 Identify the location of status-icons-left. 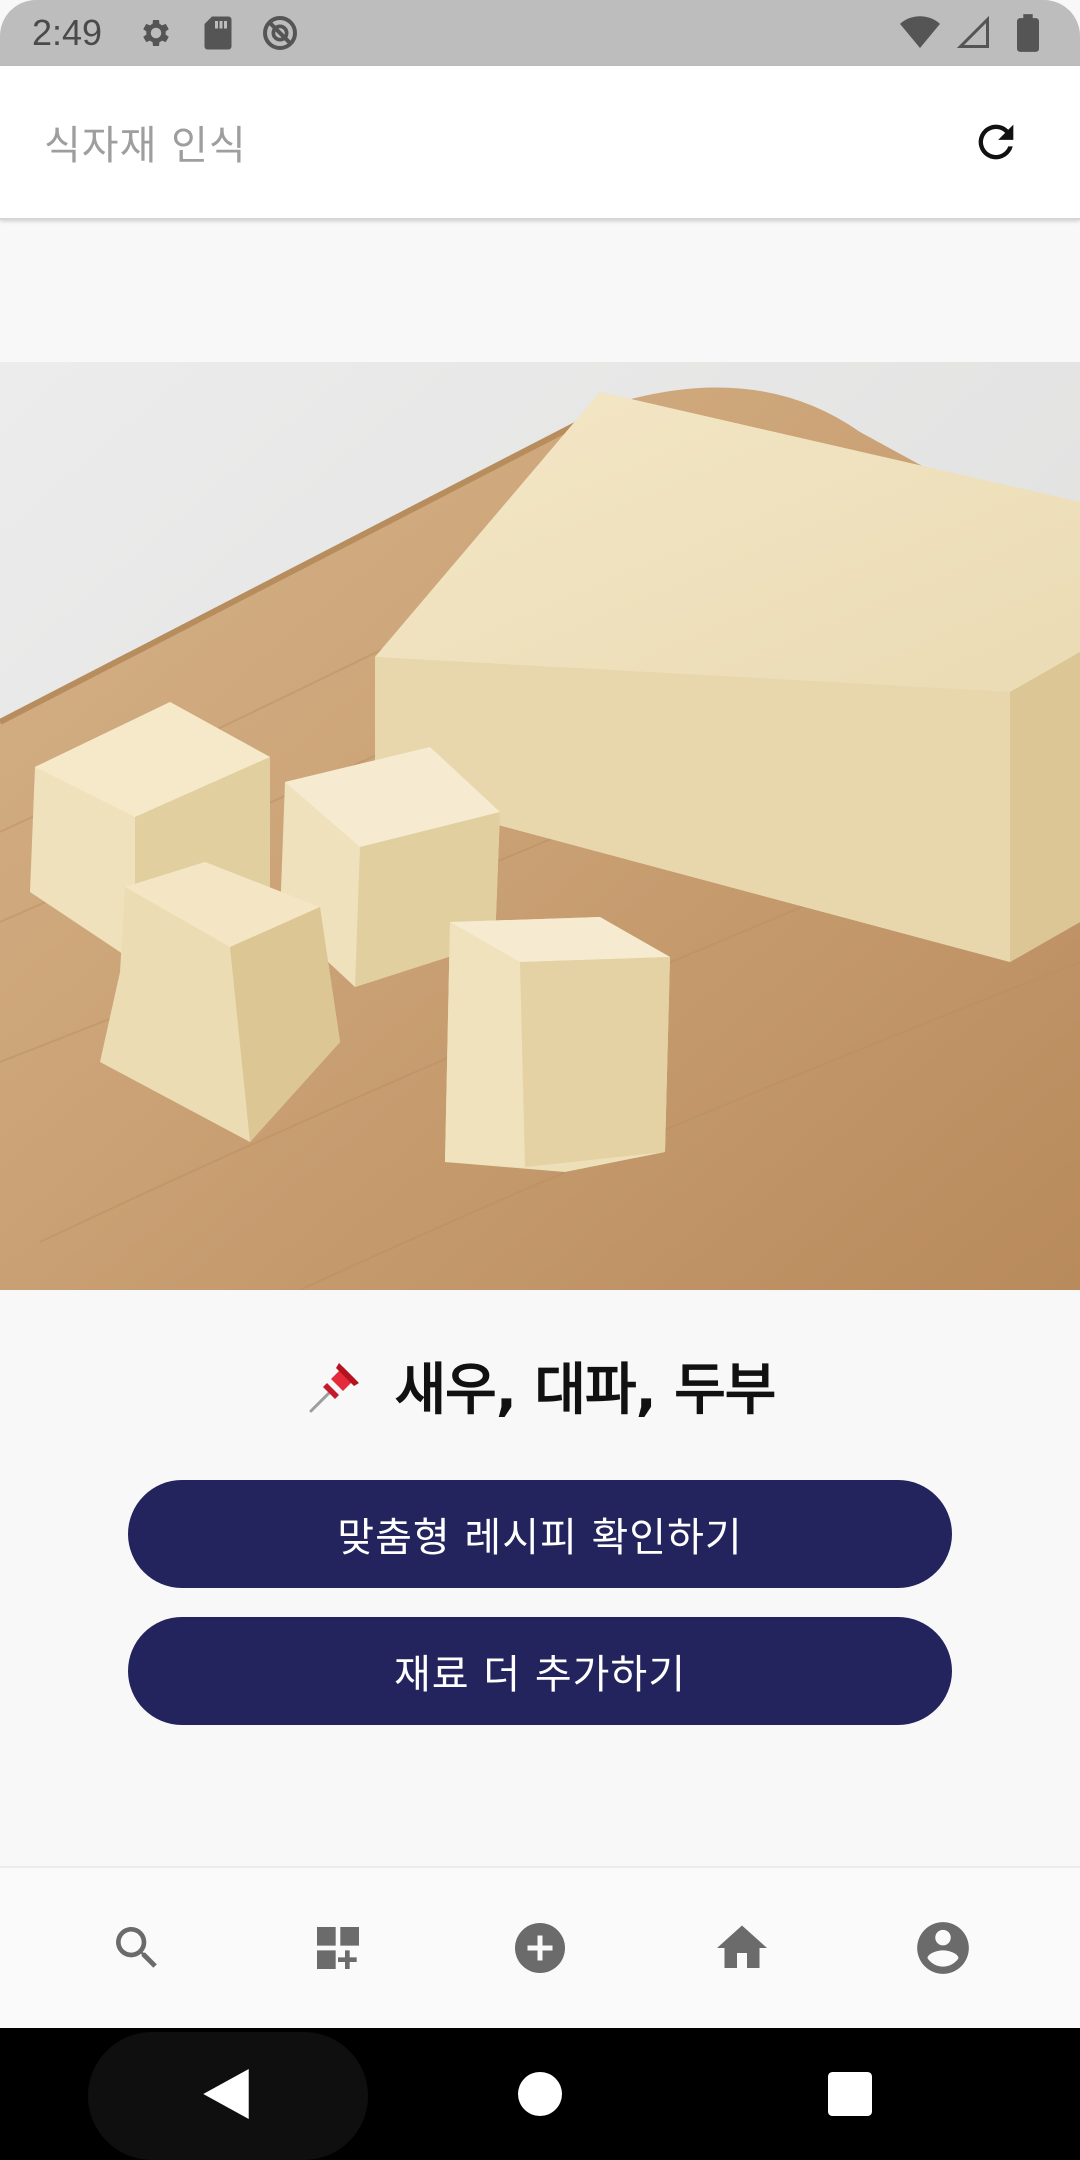
(218, 33).